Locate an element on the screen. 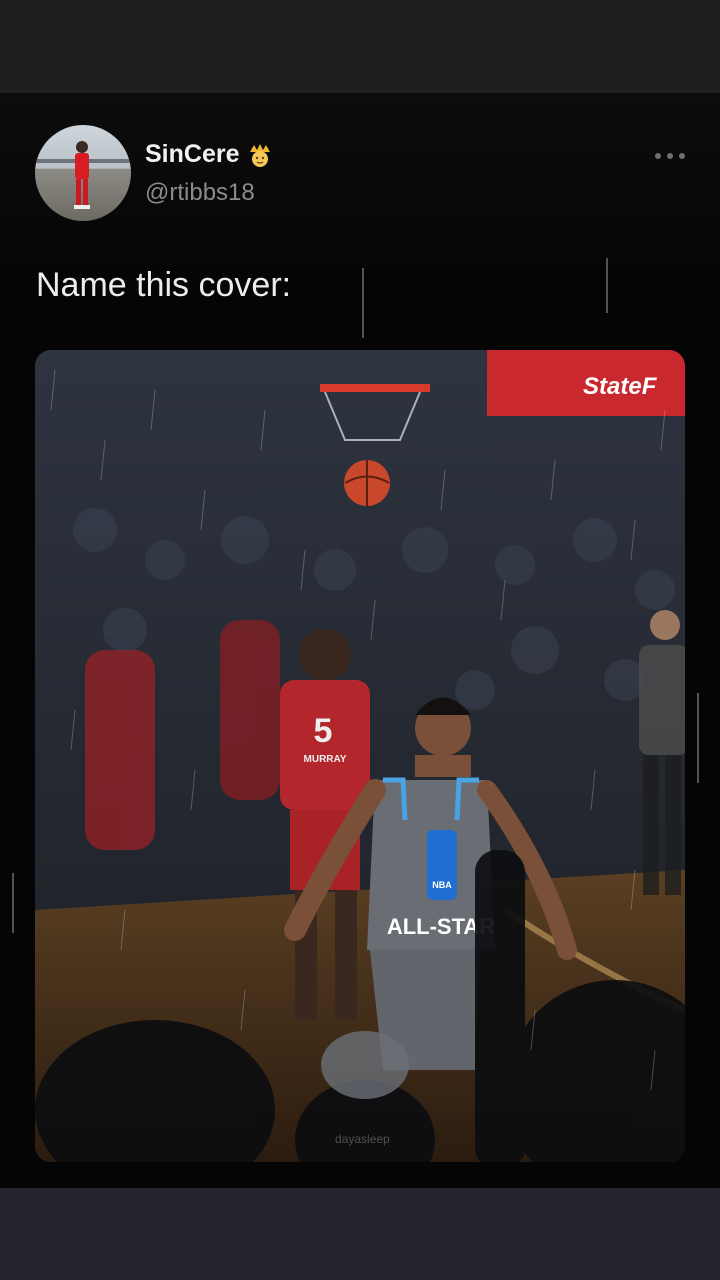  jersey-name: MURRAY is located at coordinates (325, 759).